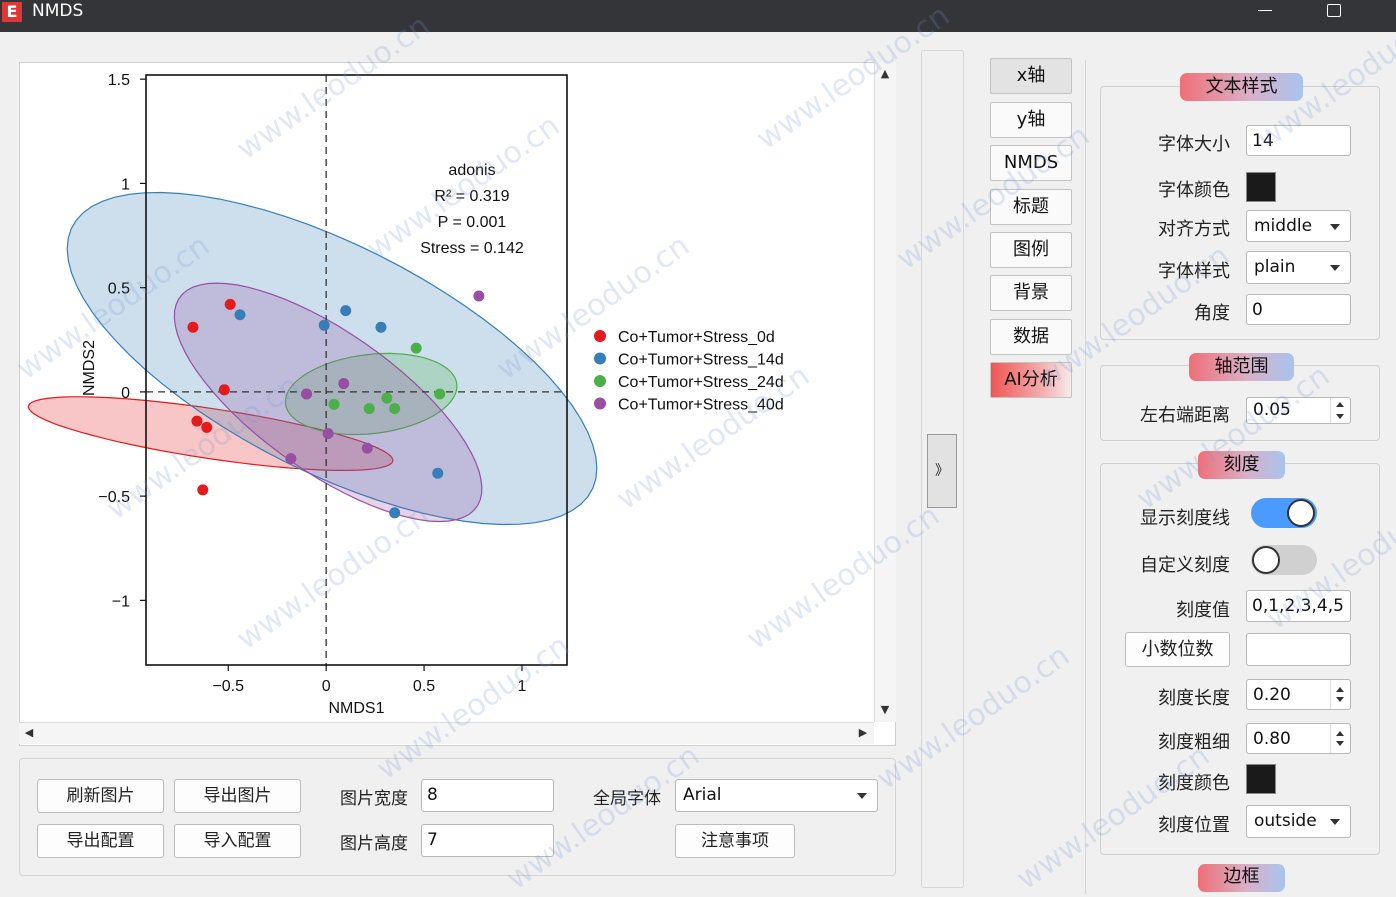 Image resolution: width=1396 pixels, height=897 pixels. What do you see at coordinates (1298, 267) in the screenshot?
I see `font-style-select: plain` at bounding box center [1298, 267].